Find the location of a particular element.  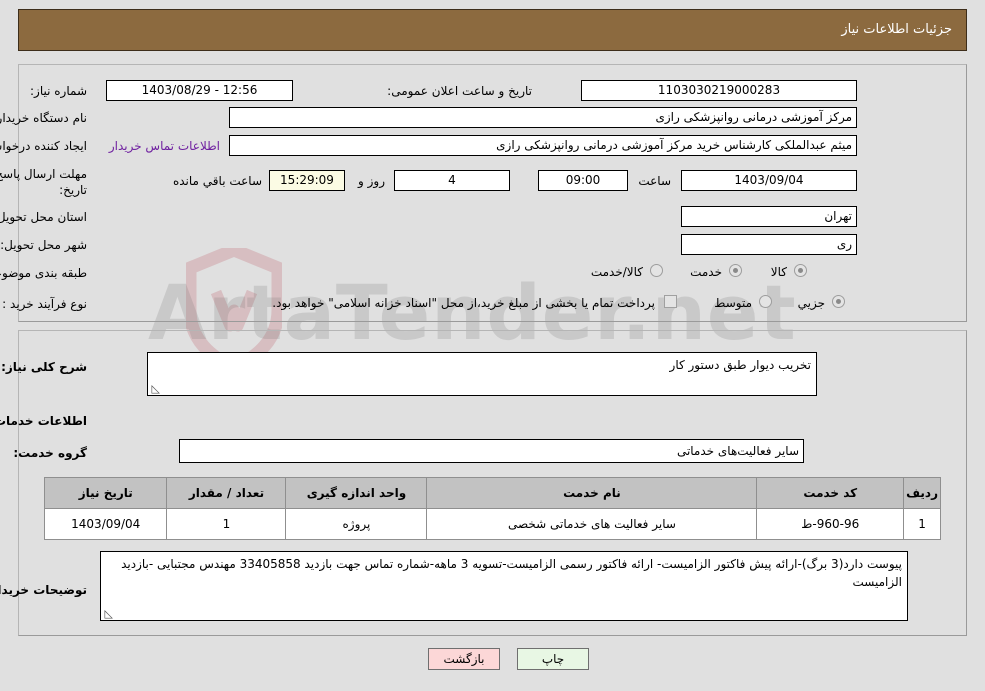

resize-grip-icon-notes: ◺ is located at coordinates (108, 613).